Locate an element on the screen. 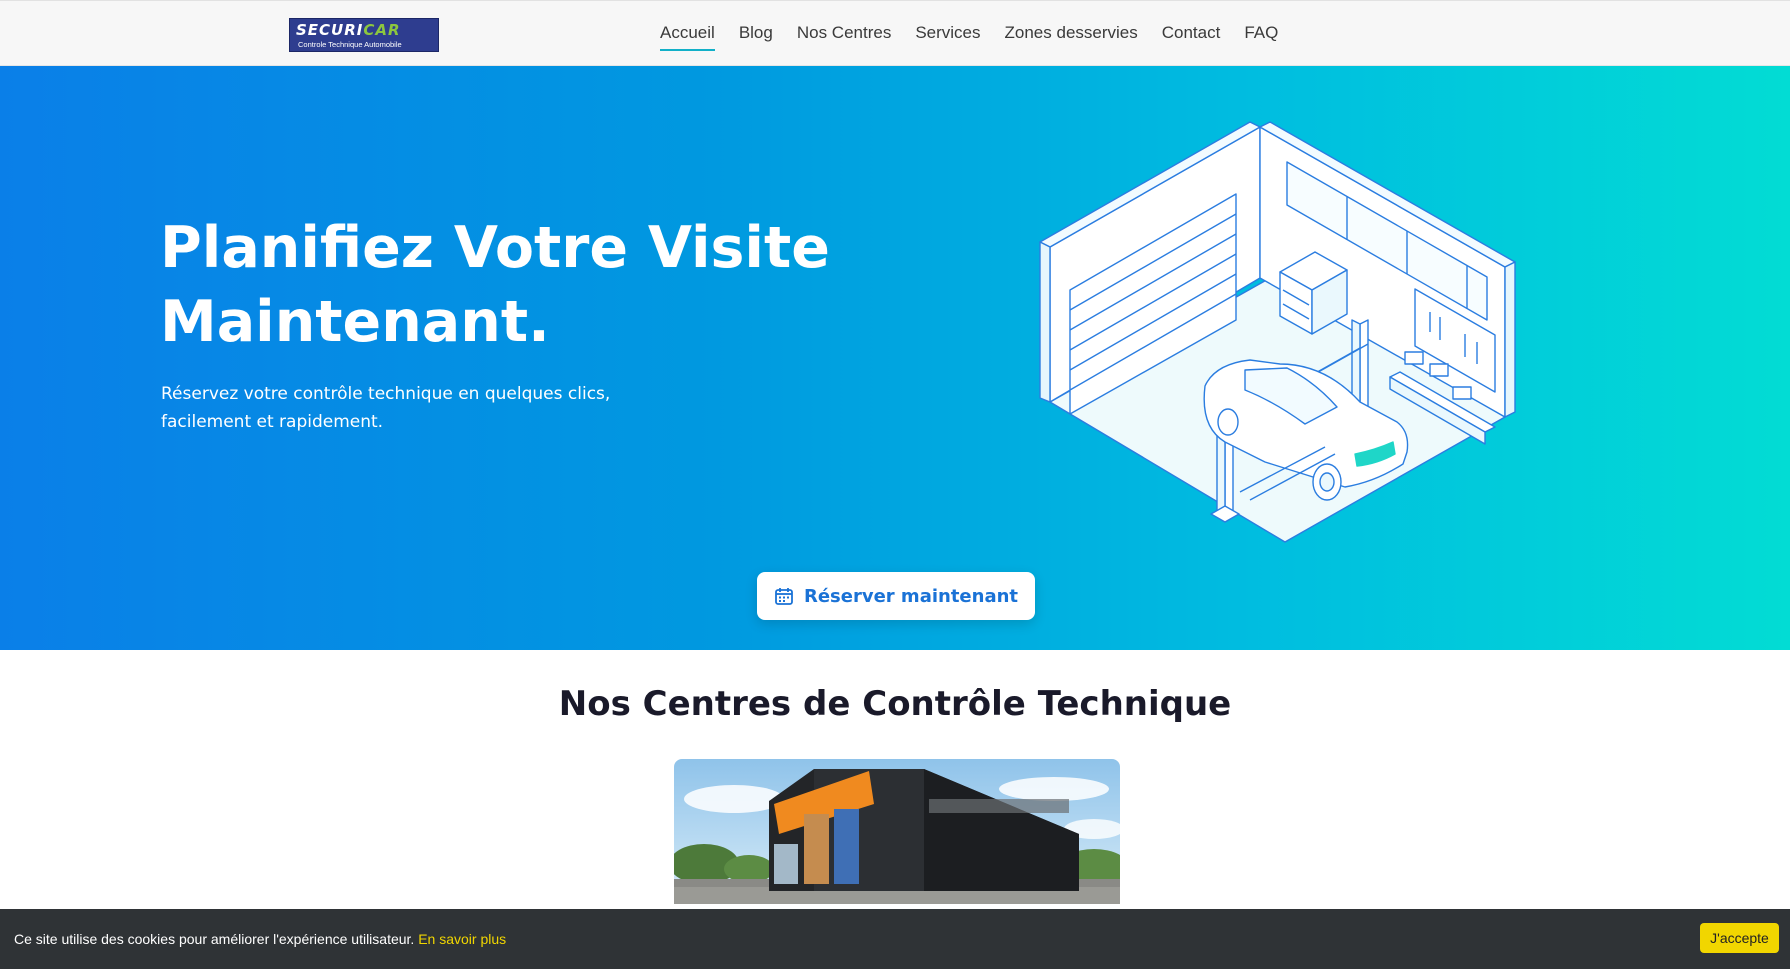 This screenshot has width=1790, height=969. garage-illustration is located at coordinates (1277, 332).